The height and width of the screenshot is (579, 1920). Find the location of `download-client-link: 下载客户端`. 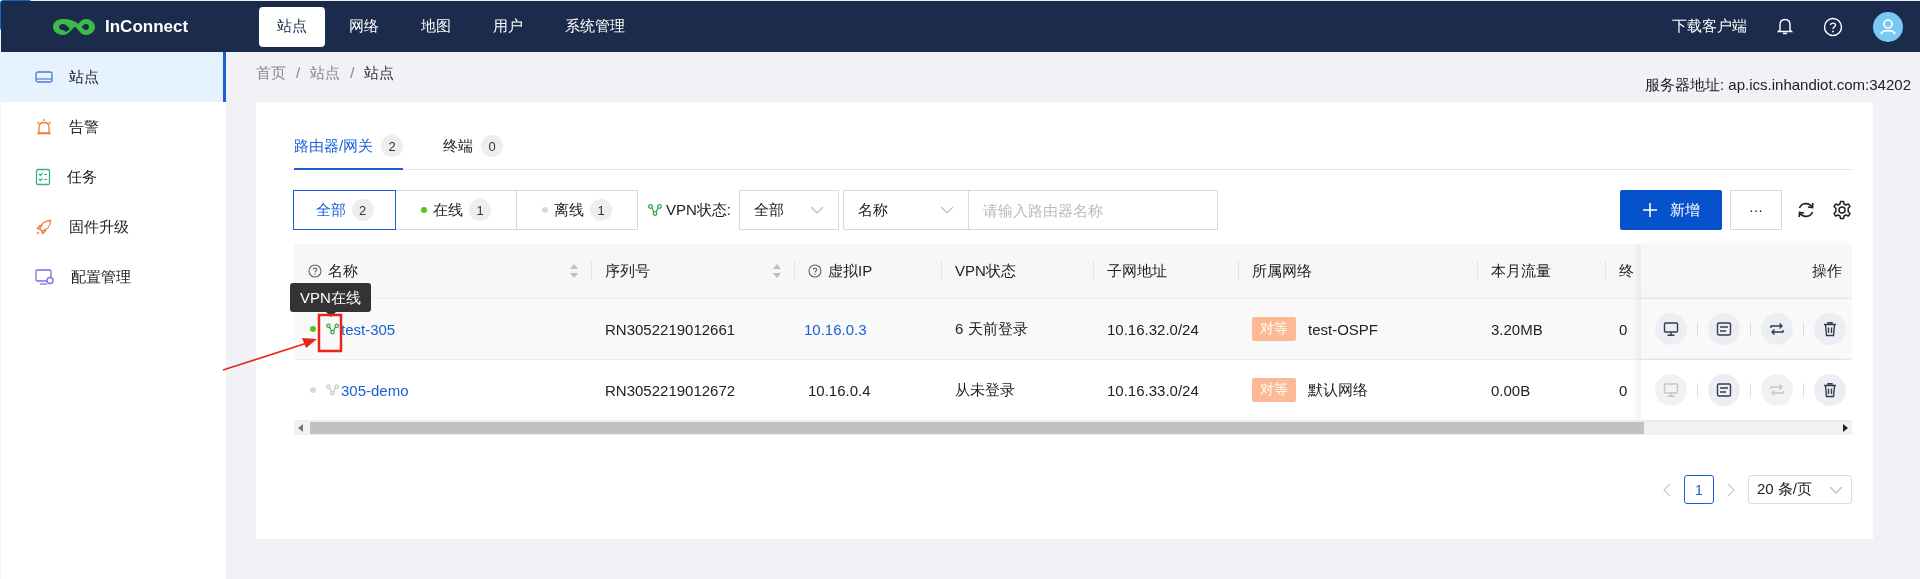

download-client-link: 下载客户端 is located at coordinates (1709, 26).